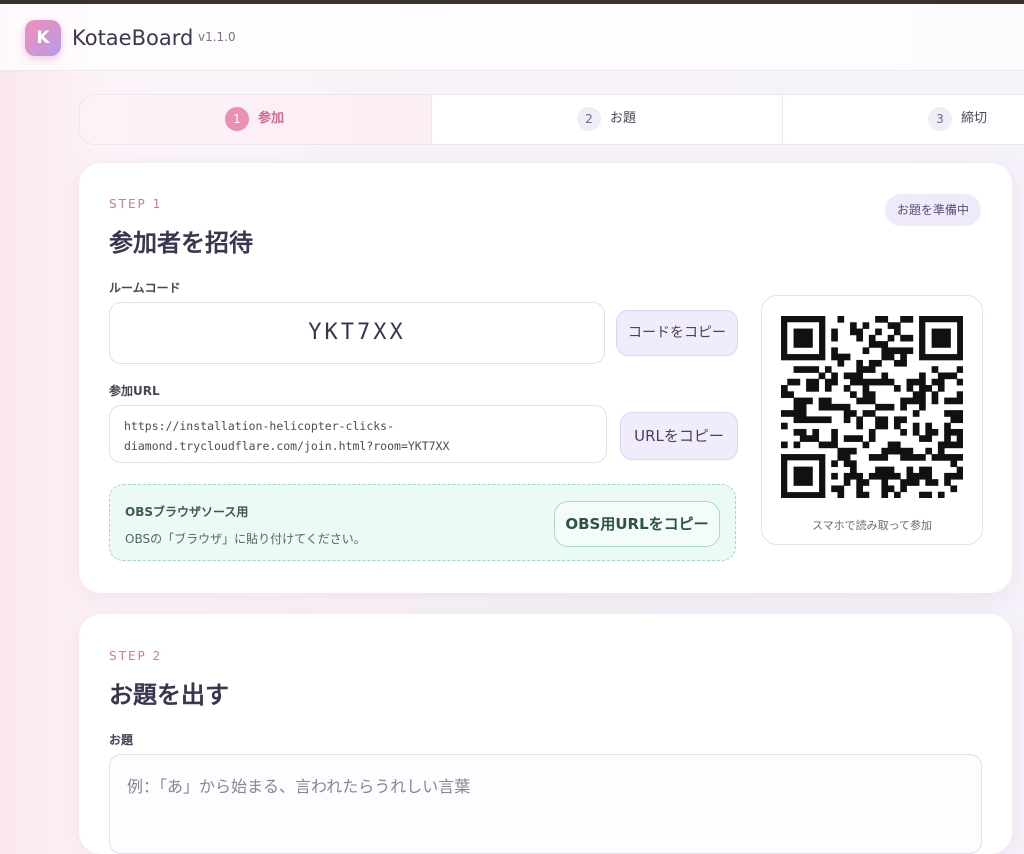  What do you see at coordinates (872, 407) in the screenshot?
I see `qr-code` at bounding box center [872, 407].